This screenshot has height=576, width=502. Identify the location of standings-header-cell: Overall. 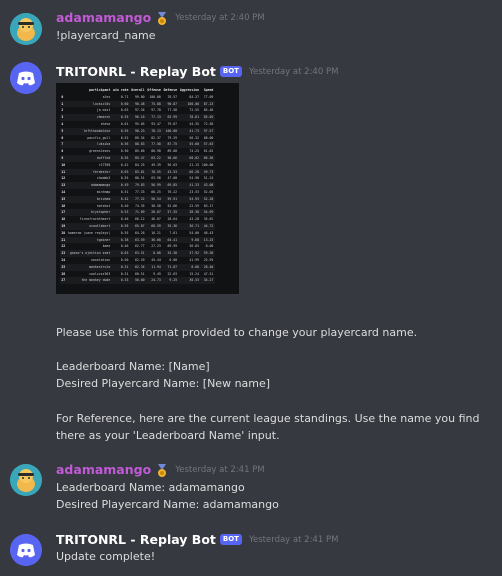
(138, 90).